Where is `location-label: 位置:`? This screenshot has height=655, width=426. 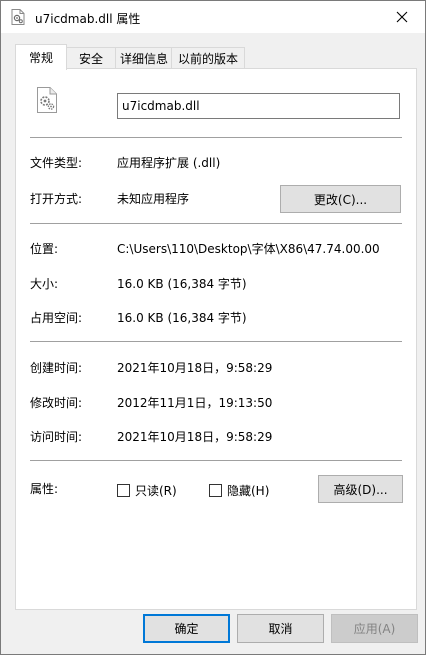
location-label: 位置: is located at coordinates (44, 249).